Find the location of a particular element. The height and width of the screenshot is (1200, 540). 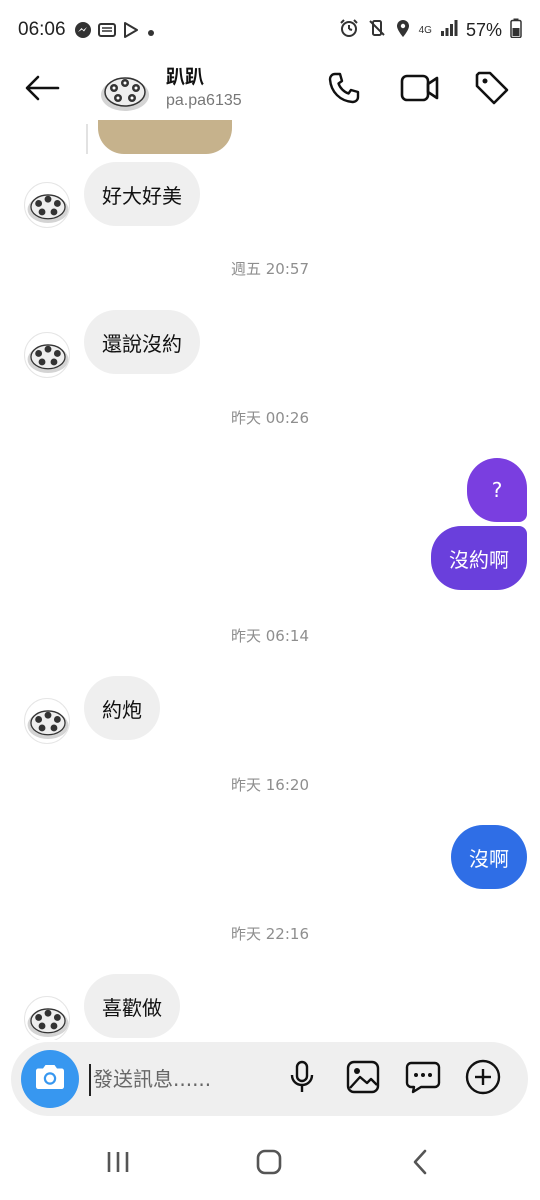

text-caret is located at coordinates (90, 1080).